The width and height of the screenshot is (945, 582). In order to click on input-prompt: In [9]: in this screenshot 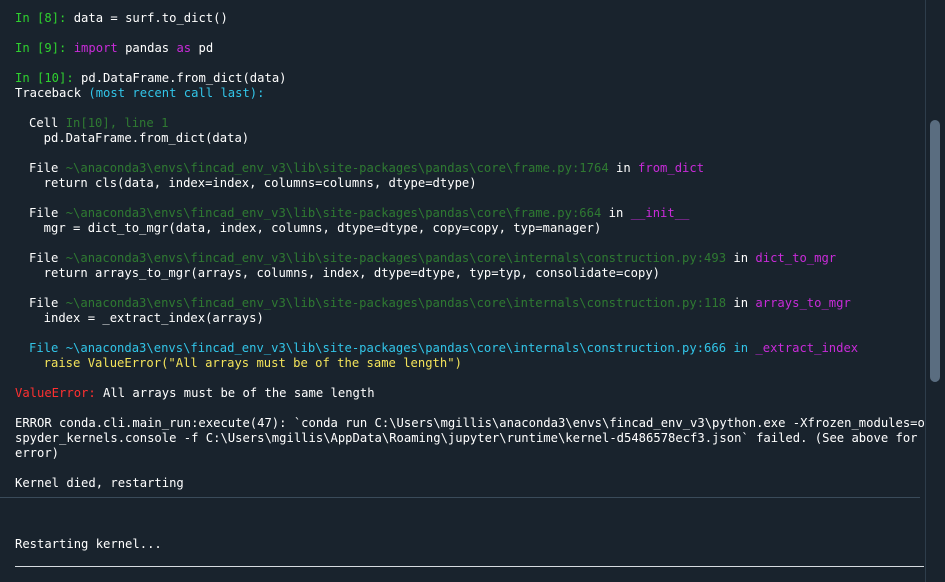, I will do `click(41, 48)`.